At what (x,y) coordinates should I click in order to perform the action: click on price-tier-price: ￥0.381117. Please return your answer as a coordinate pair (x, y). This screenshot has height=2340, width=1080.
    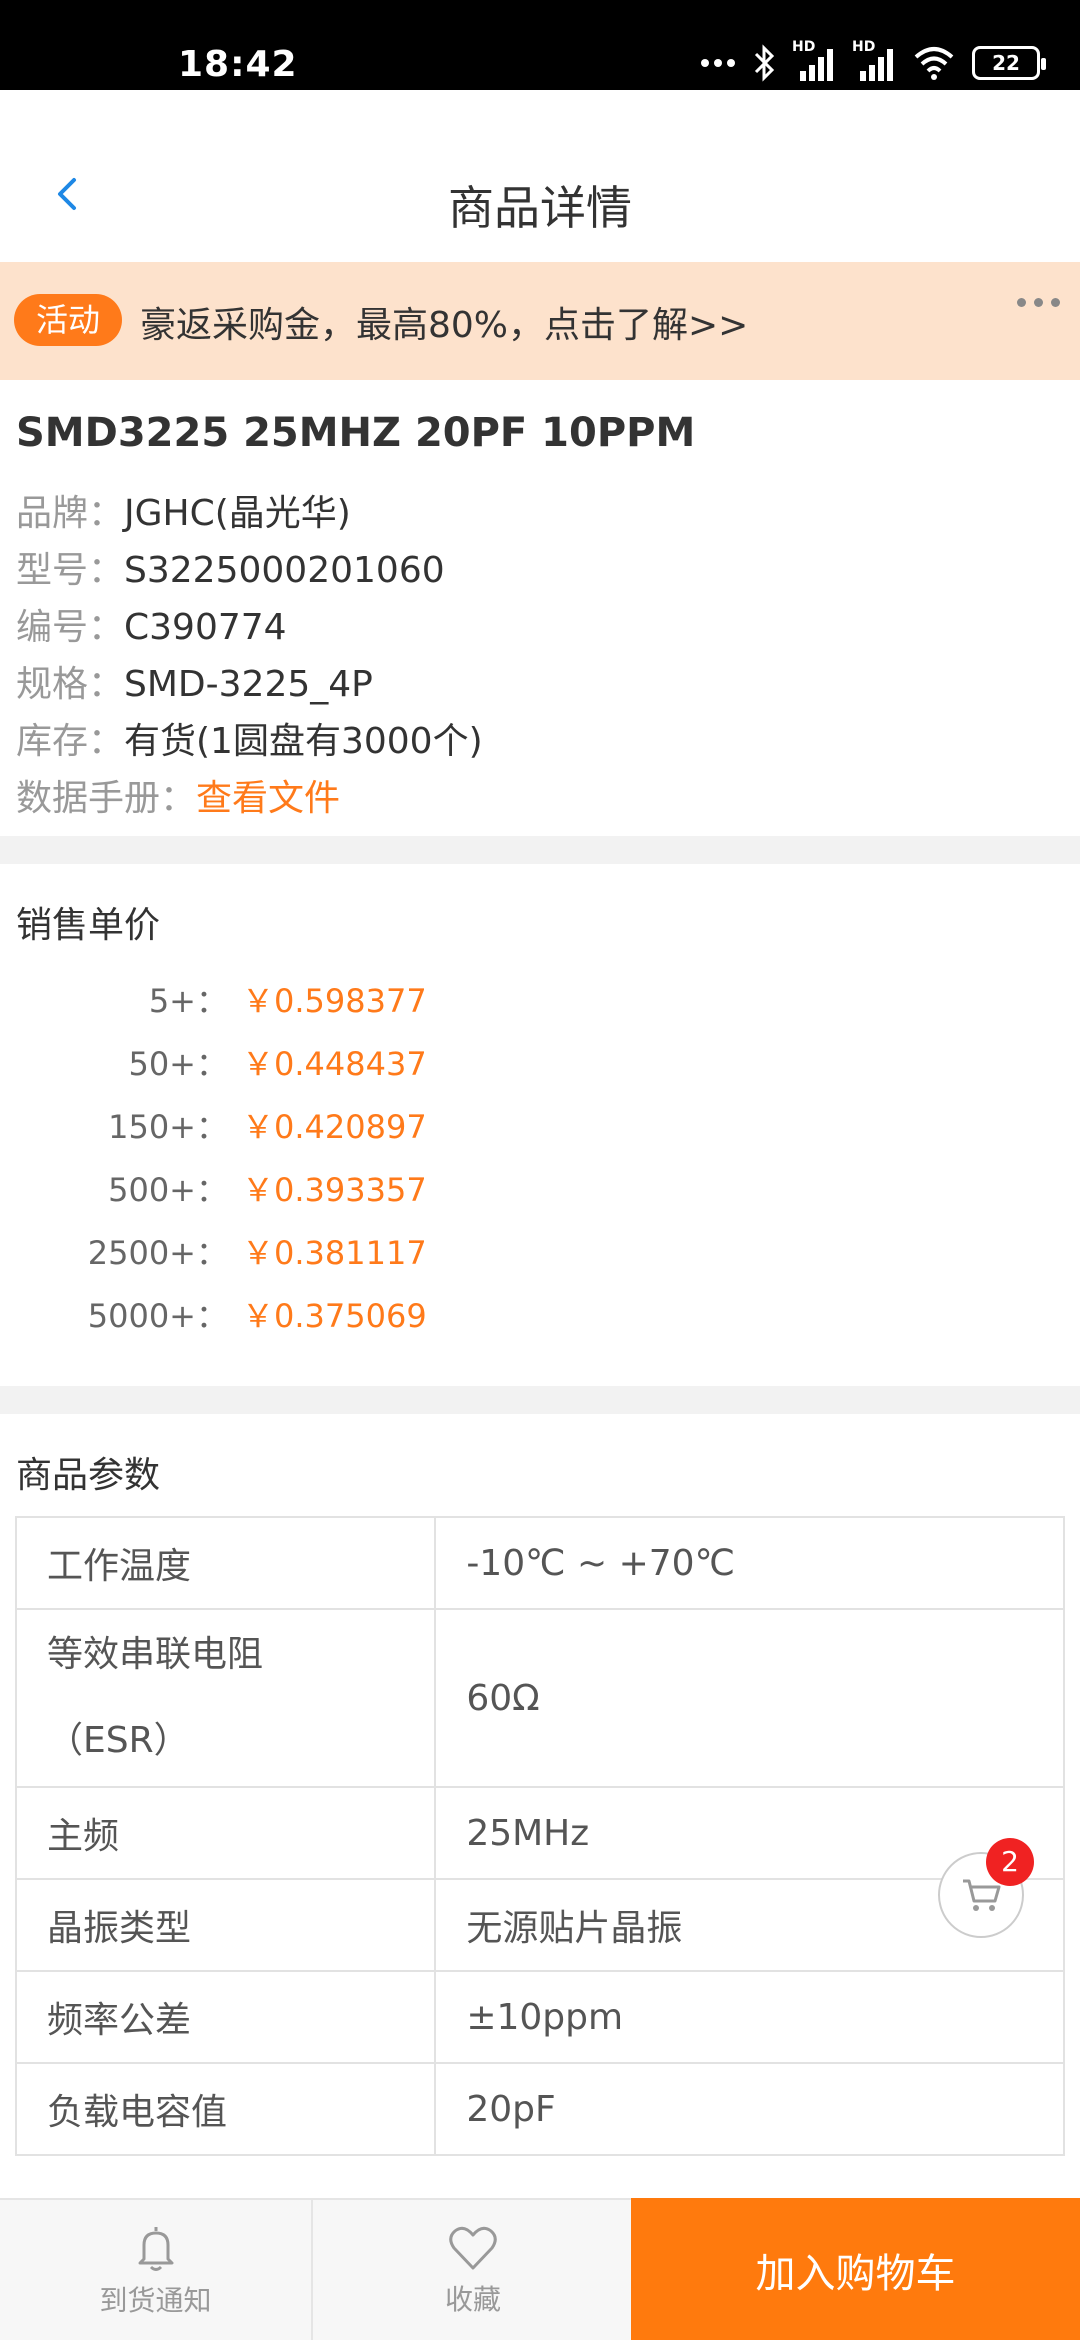
    Looking at the image, I should click on (334, 1253).